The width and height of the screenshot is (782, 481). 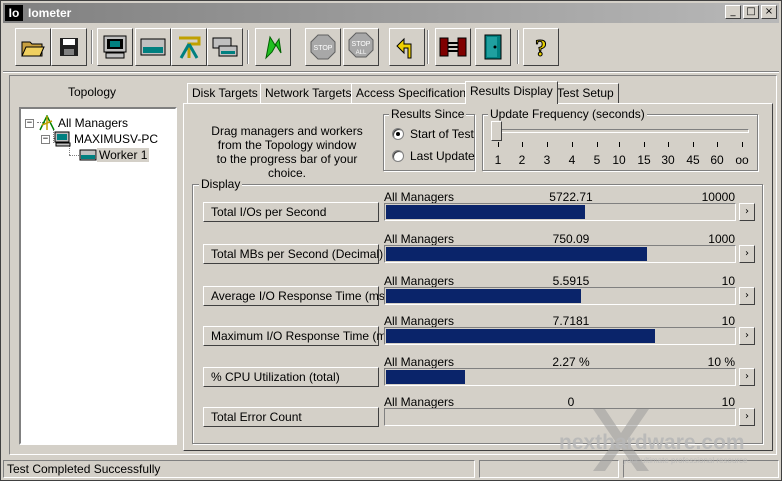 What do you see at coordinates (291, 417) in the screenshot?
I see `metric-select-button: Total Error Count` at bounding box center [291, 417].